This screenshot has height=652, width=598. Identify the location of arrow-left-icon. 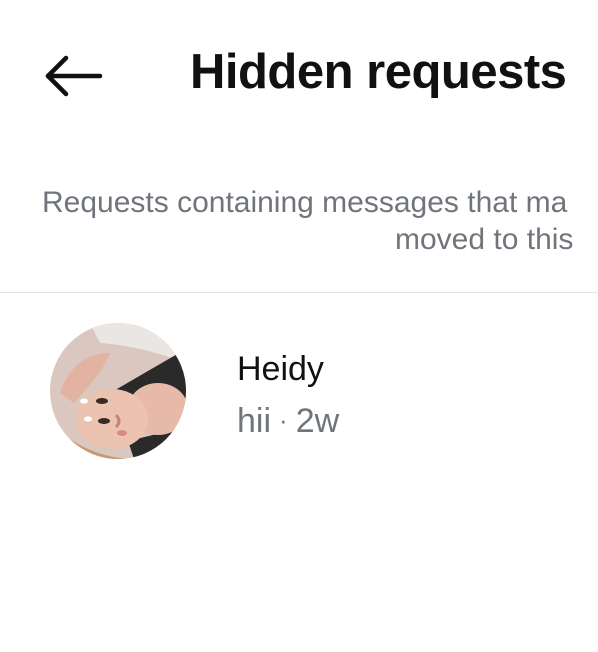
(74, 76).